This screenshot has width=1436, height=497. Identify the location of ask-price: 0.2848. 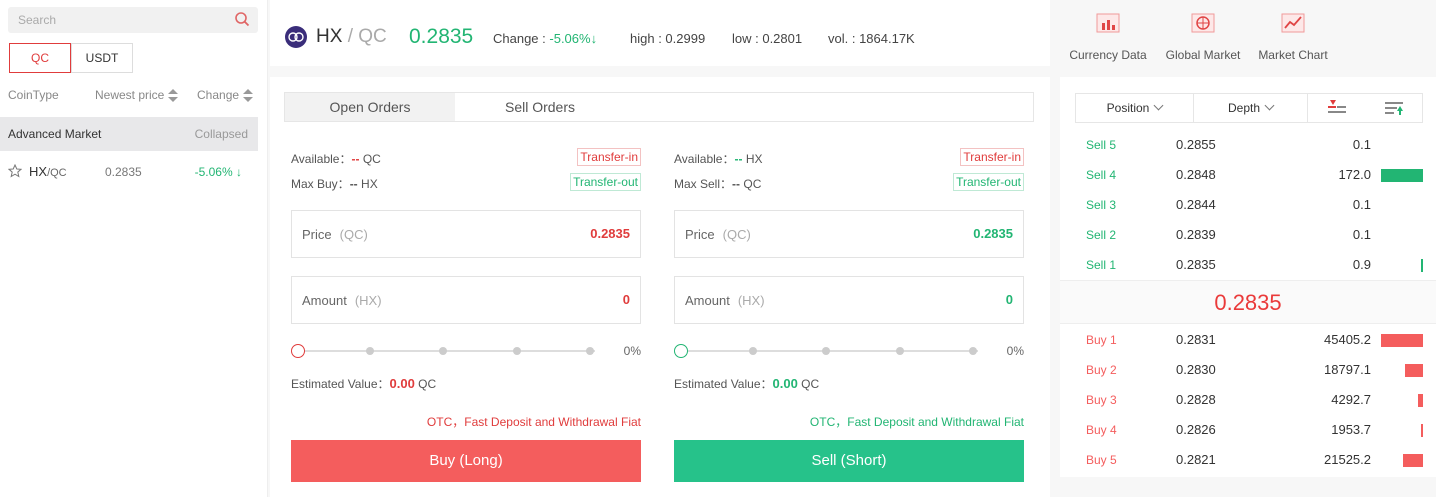
(1196, 174).